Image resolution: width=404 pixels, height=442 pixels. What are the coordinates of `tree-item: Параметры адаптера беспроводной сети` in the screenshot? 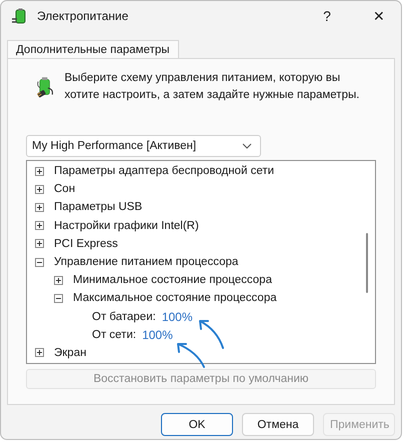 It's located at (164, 171).